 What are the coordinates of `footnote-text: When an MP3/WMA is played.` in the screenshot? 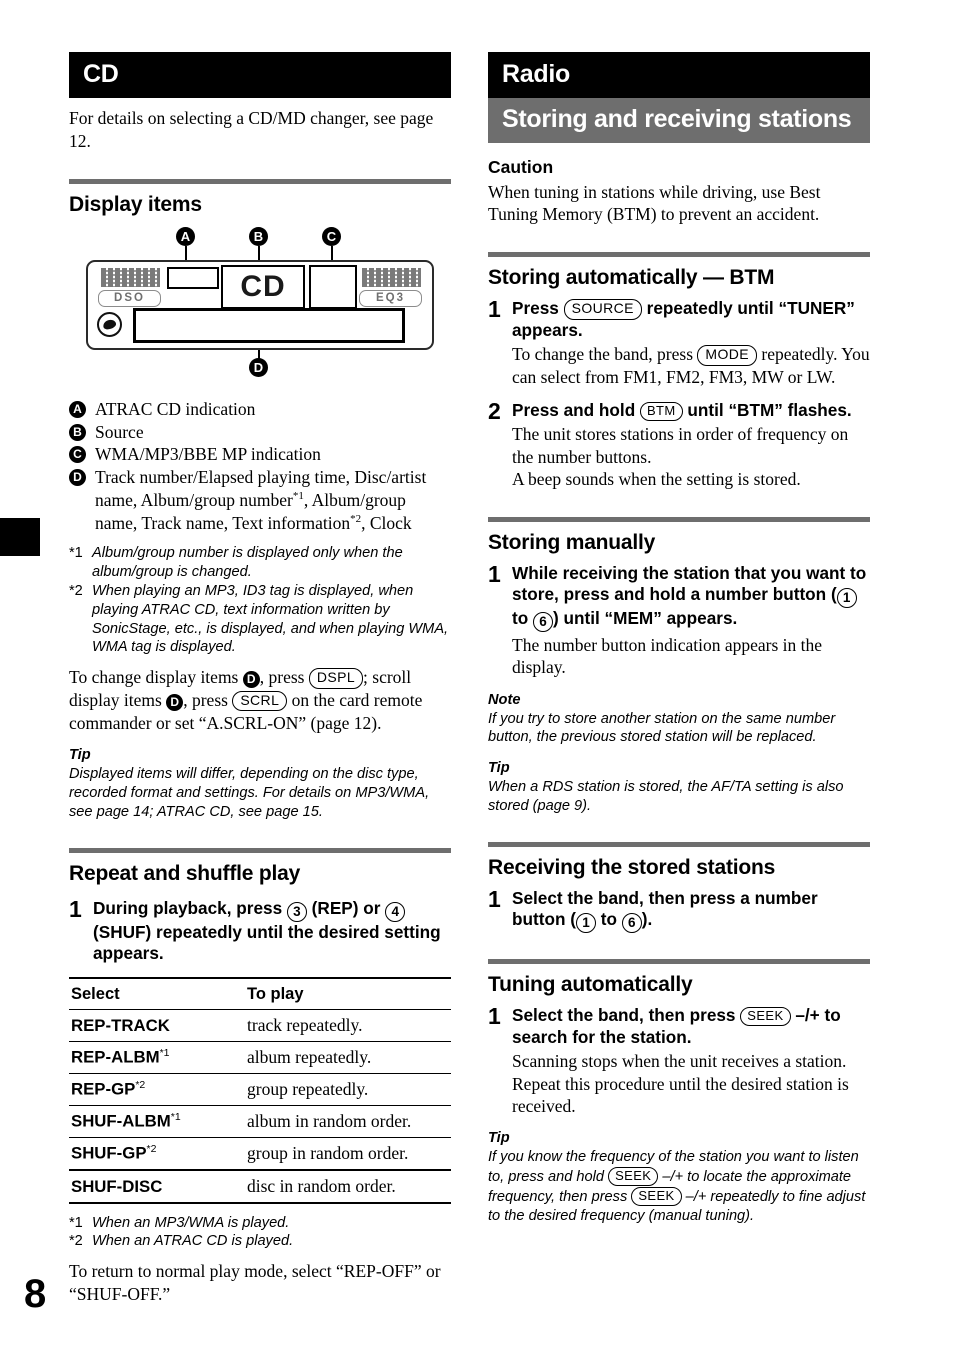 It's located at (191, 1222).